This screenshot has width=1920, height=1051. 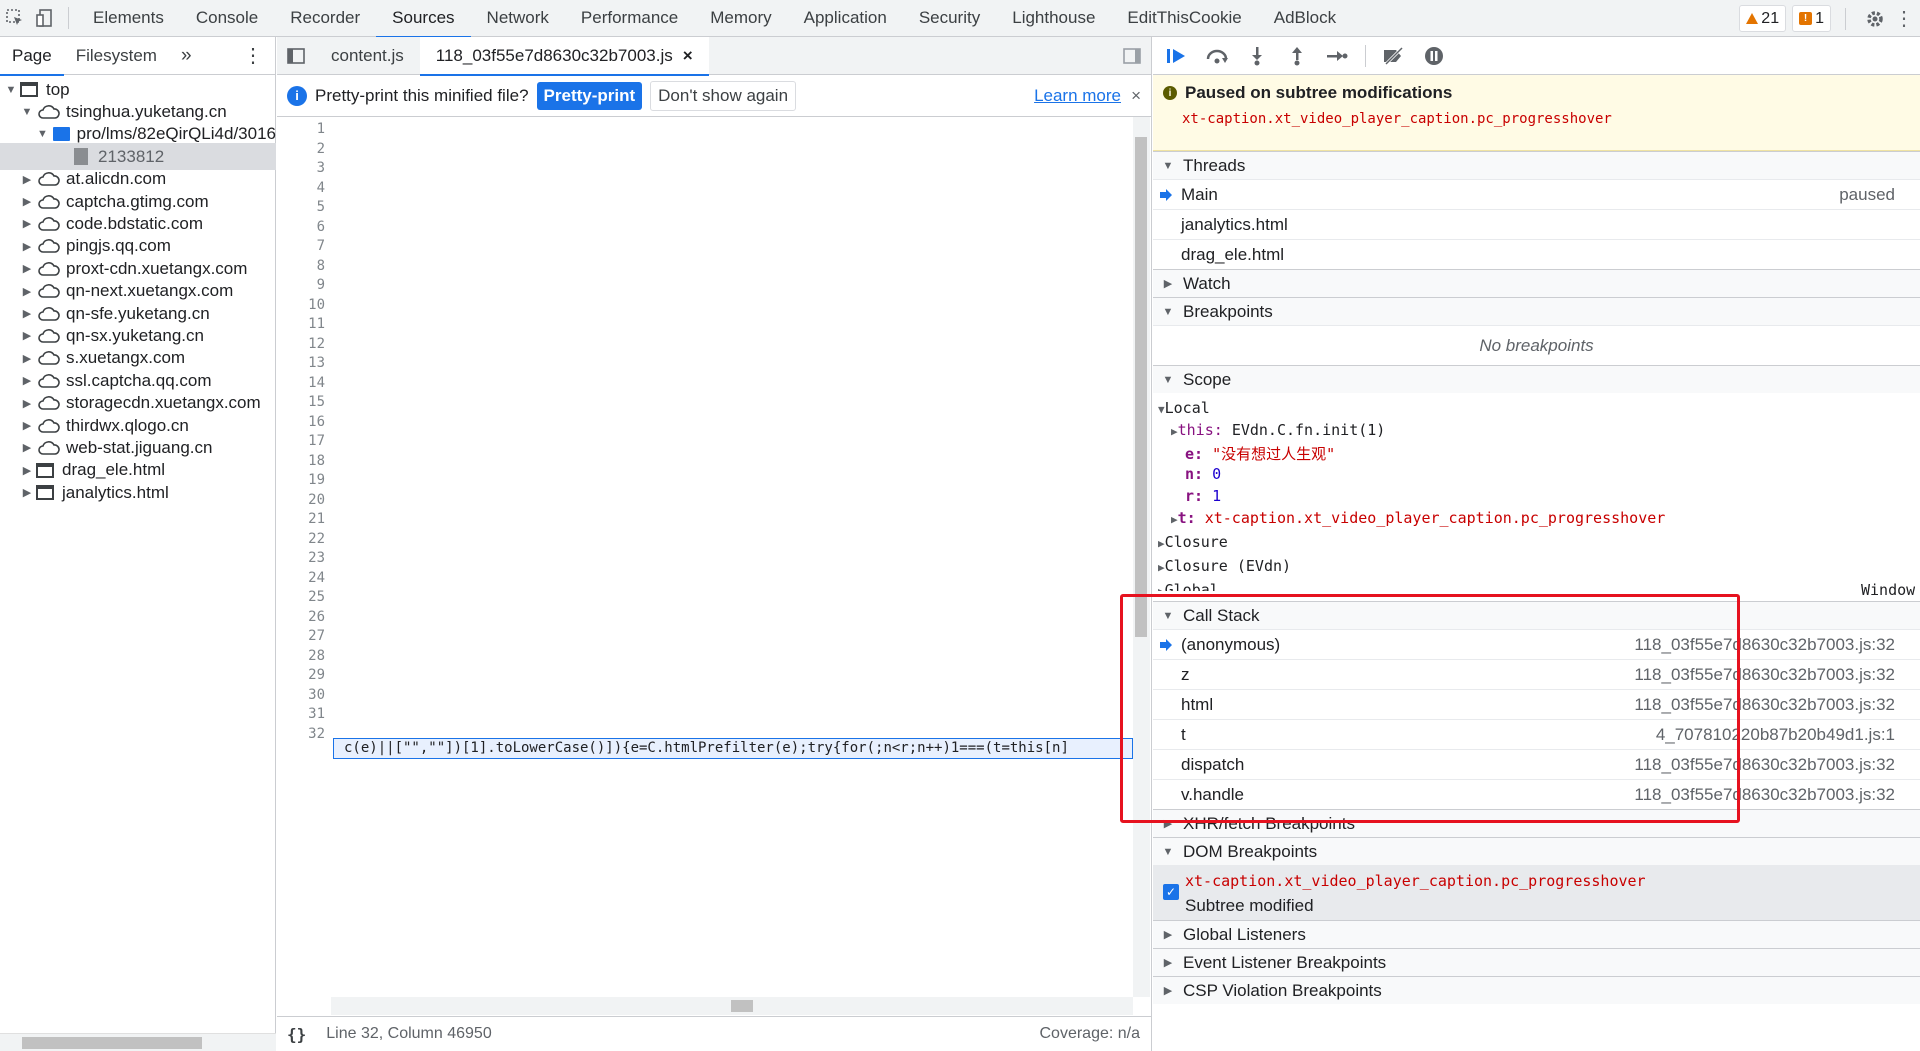 I want to click on resume-icon, so click(x=1177, y=56).